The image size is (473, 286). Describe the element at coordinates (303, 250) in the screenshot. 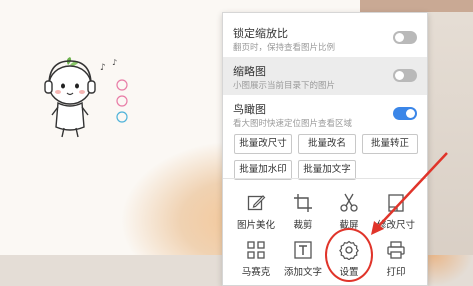

I see `text-icon` at that location.